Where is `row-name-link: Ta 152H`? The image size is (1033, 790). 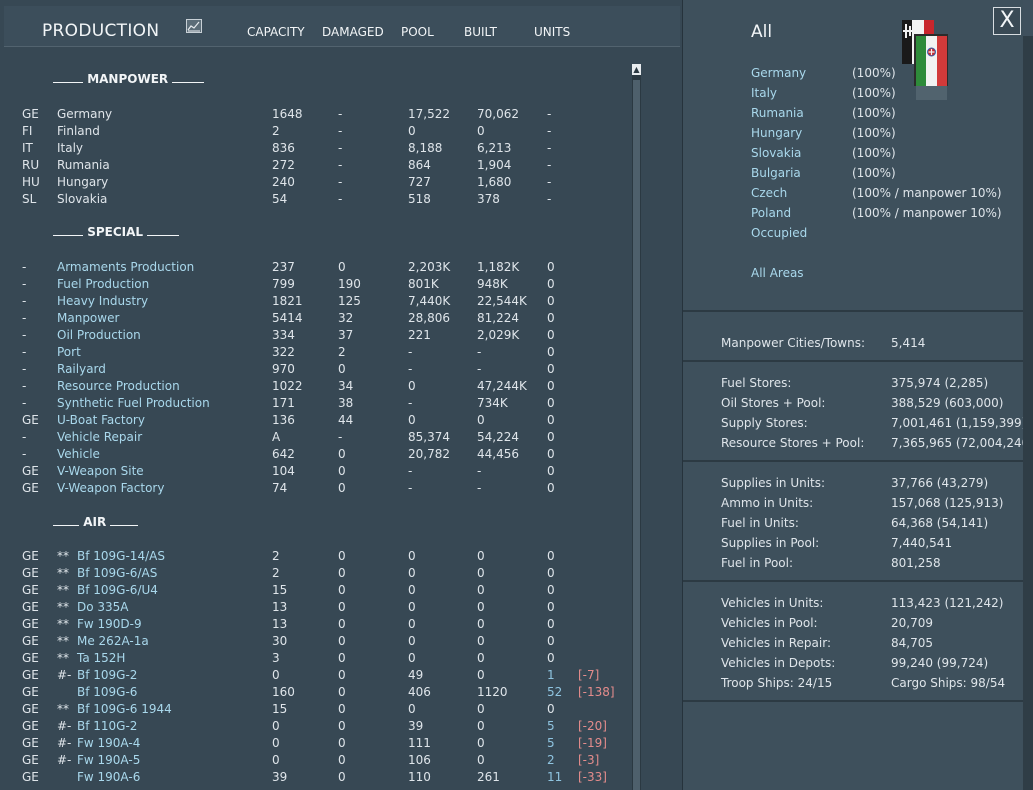
row-name-link: Ta 152H is located at coordinates (101, 658).